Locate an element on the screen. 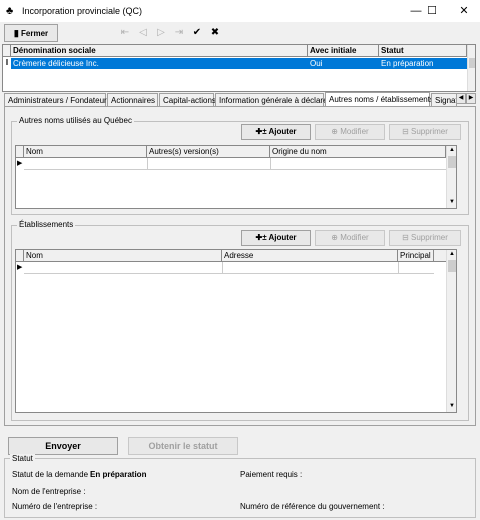 Image resolution: width=480 pixels, height=520 pixels. cancel-icon: ✖ is located at coordinates (215, 33).